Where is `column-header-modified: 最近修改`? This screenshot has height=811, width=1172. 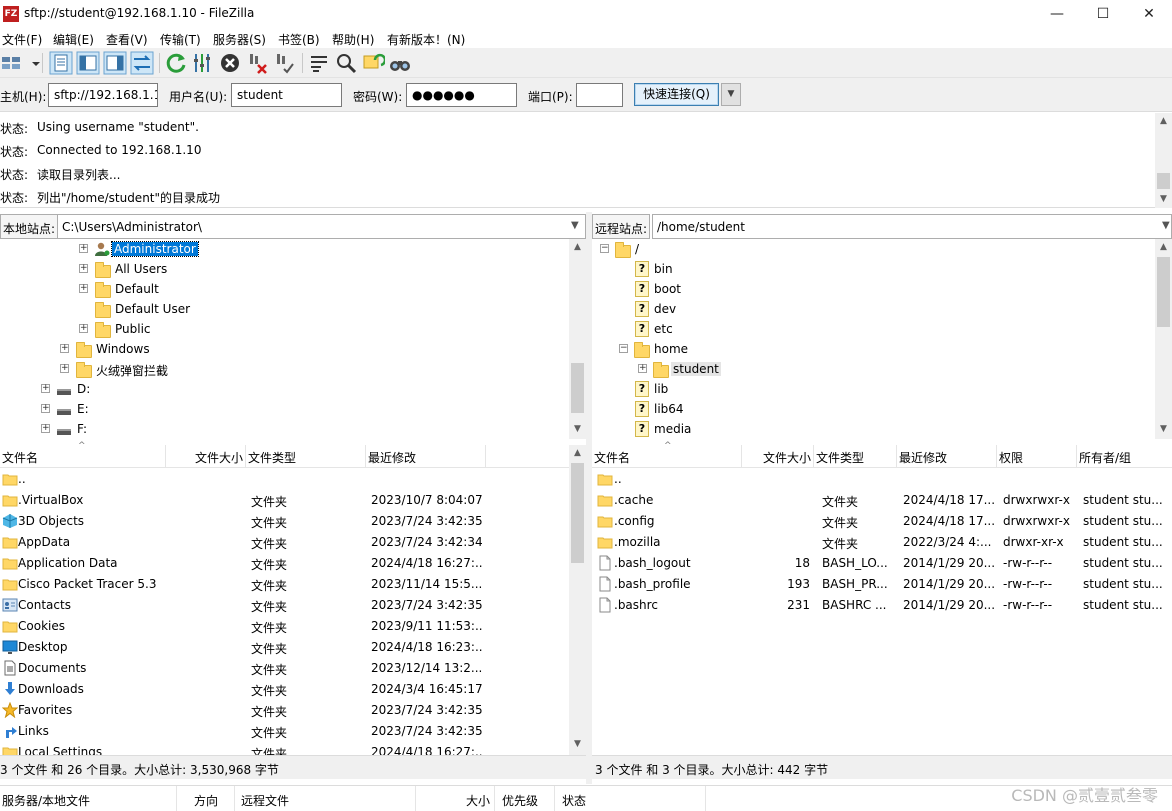 column-header-modified: 最近修改 is located at coordinates (947, 456).